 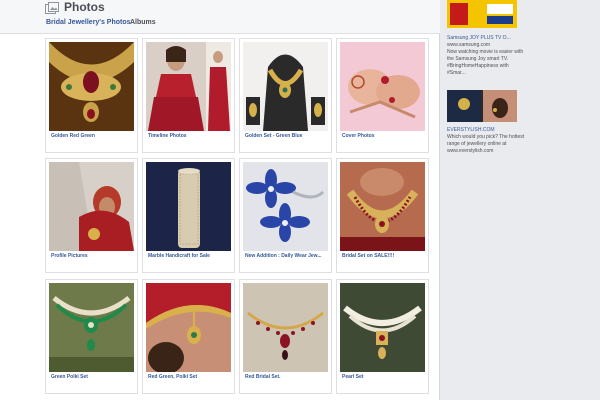 I want to click on album-card: Golden Set - Green Blue, so click(x=285, y=95).